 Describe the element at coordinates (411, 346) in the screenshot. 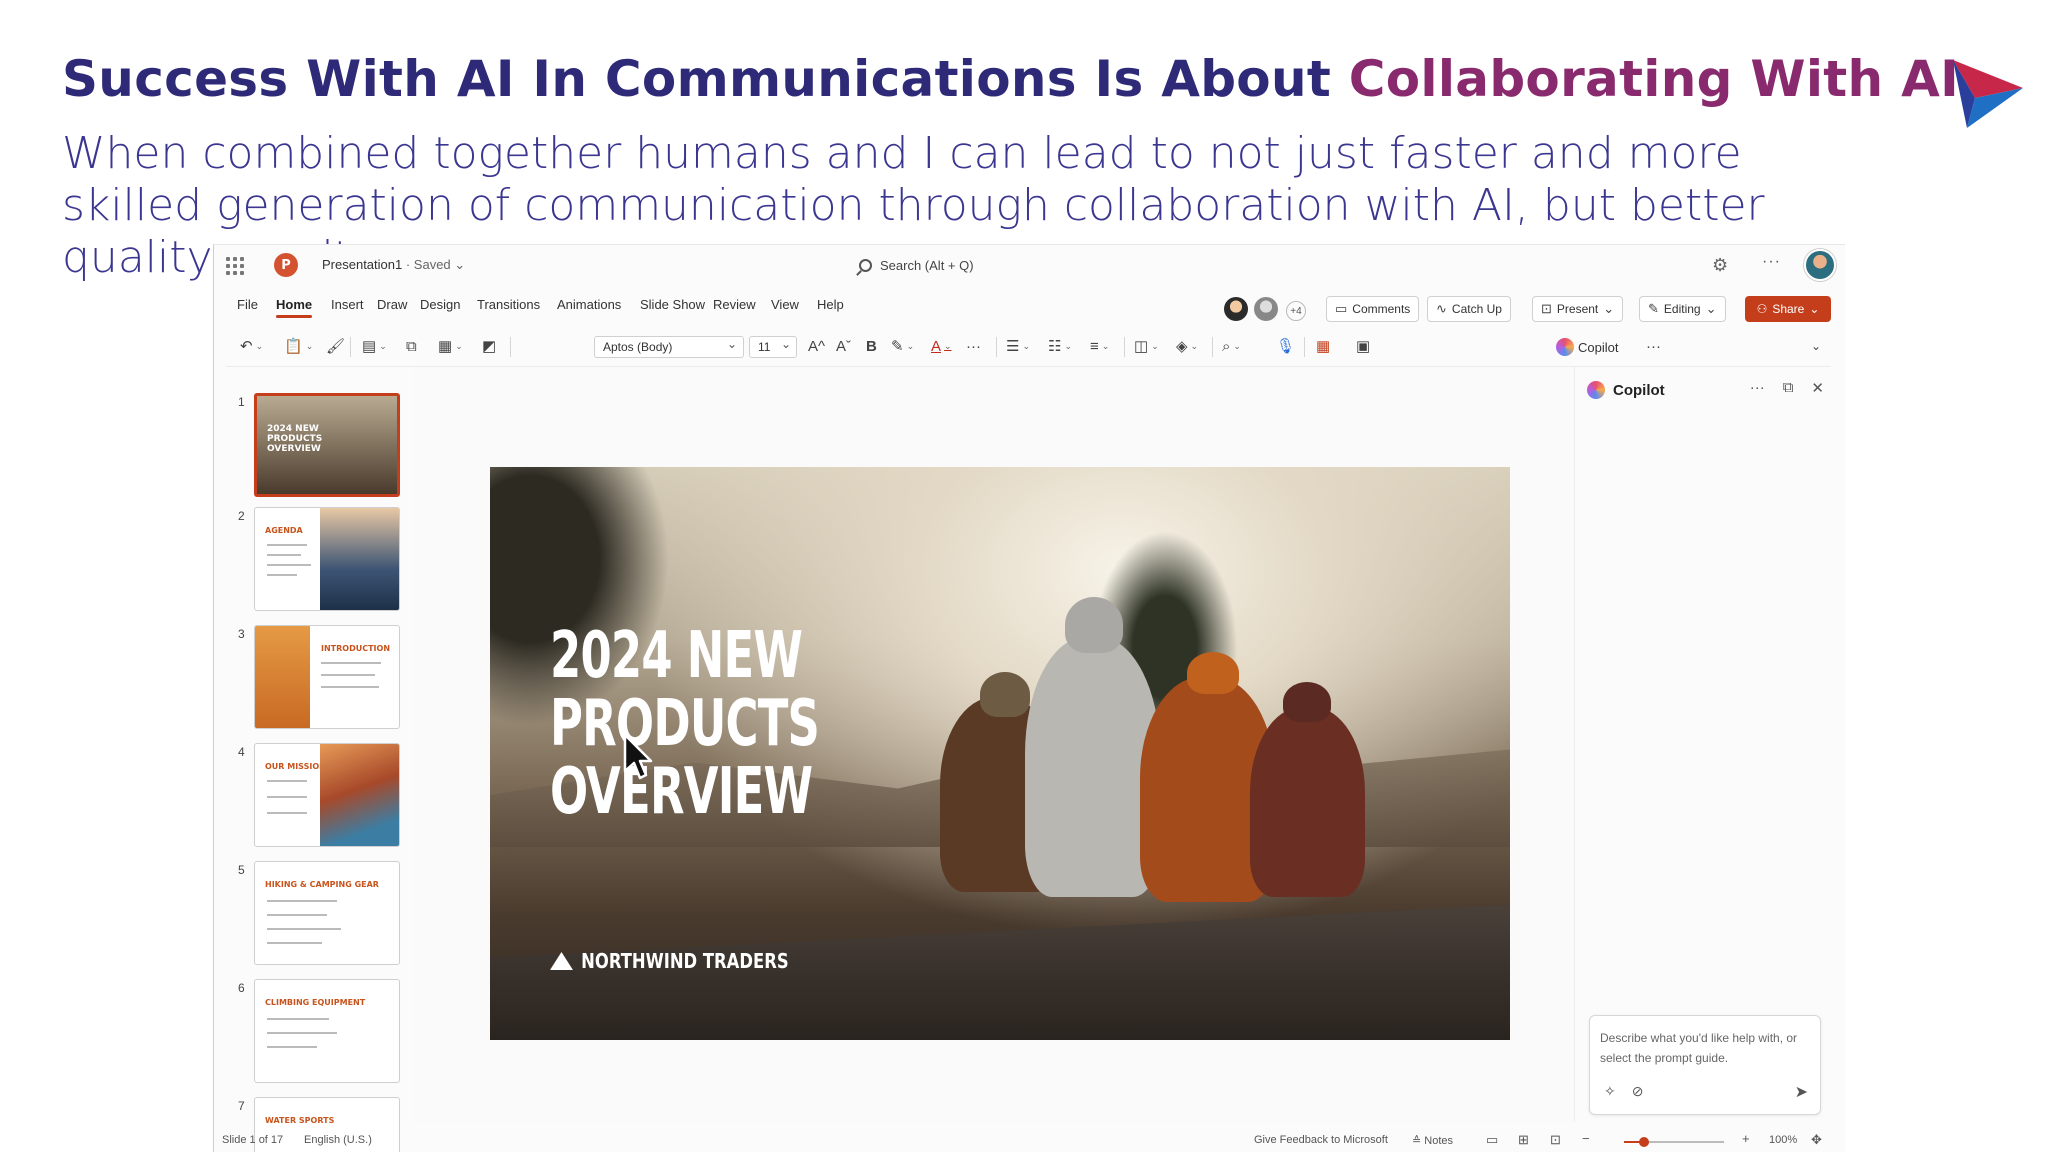

I see `reuse-slides-icon: ⧉` at that location.